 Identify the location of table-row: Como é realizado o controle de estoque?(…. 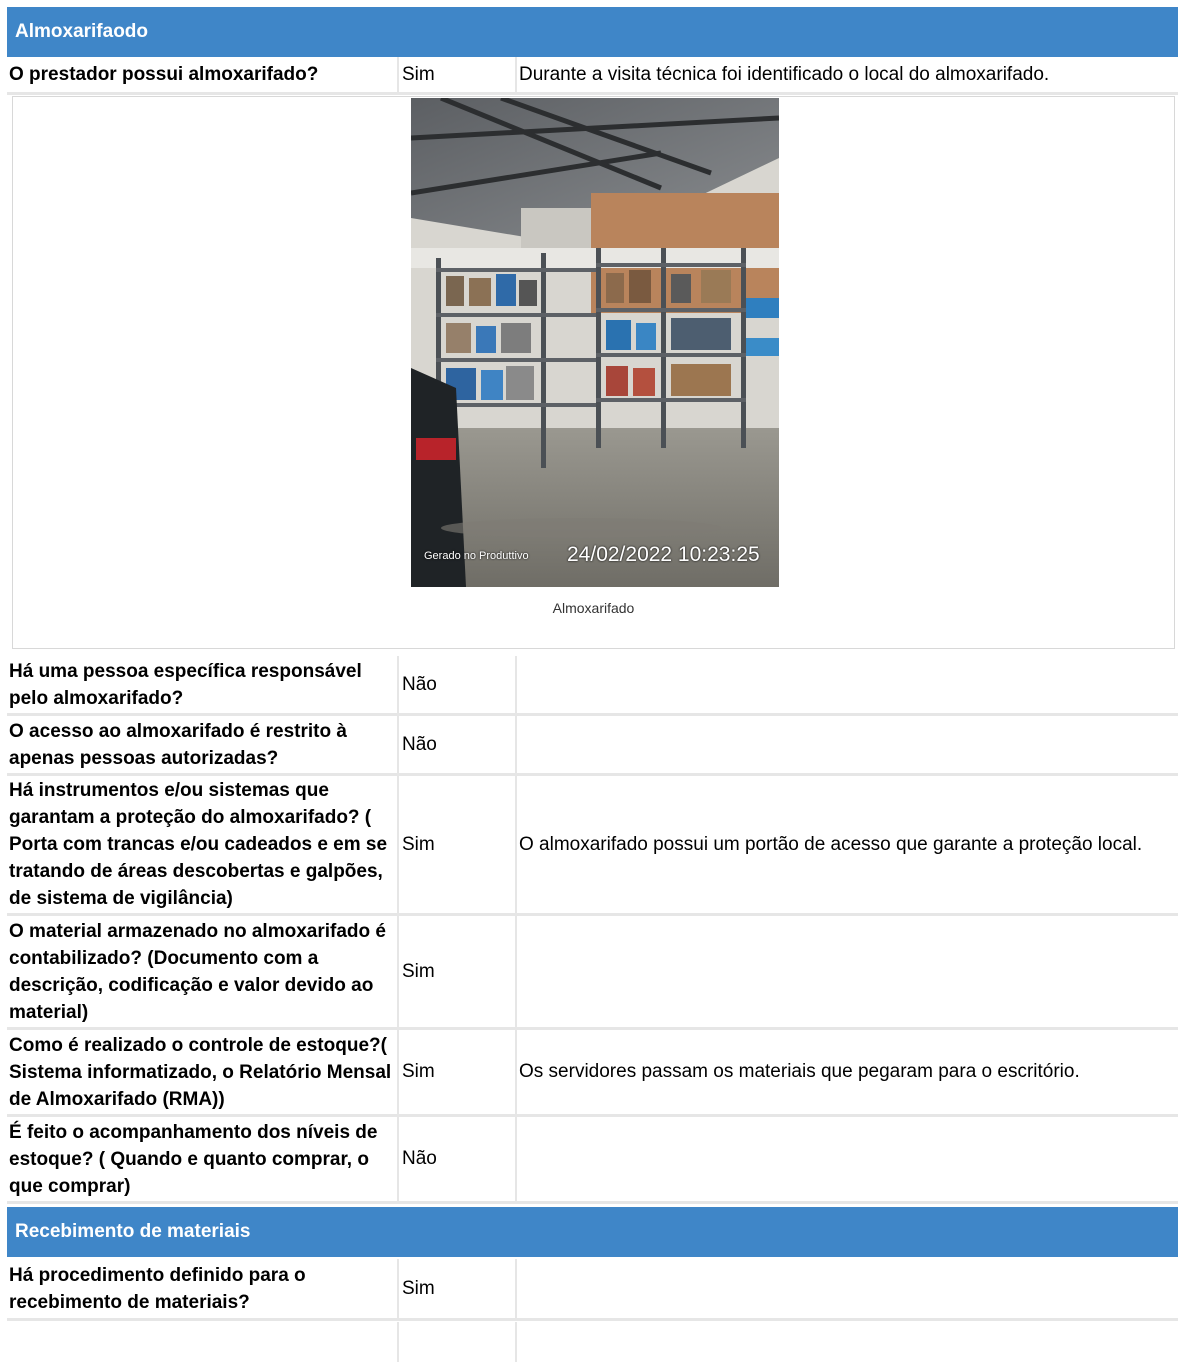
(592, 1073).